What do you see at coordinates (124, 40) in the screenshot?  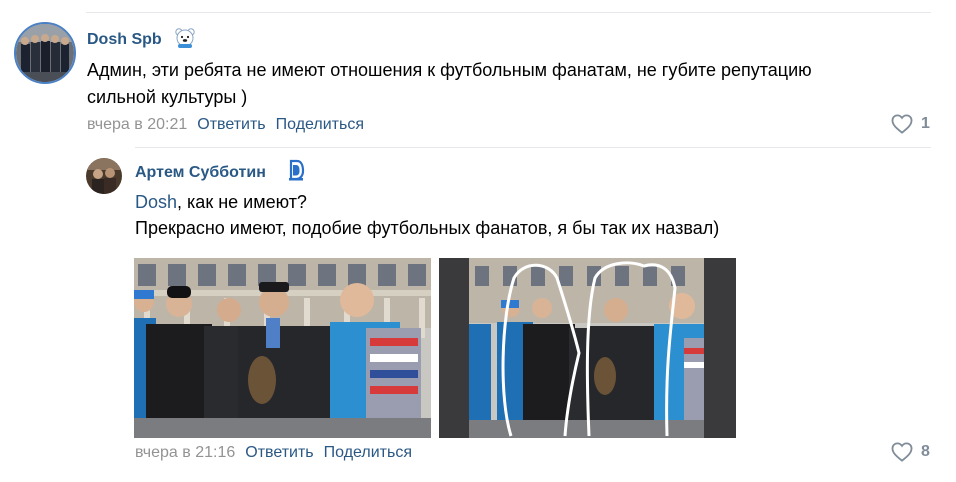 I see `comment-1-author: Dosh Spb` at bounding box center [124, 40].